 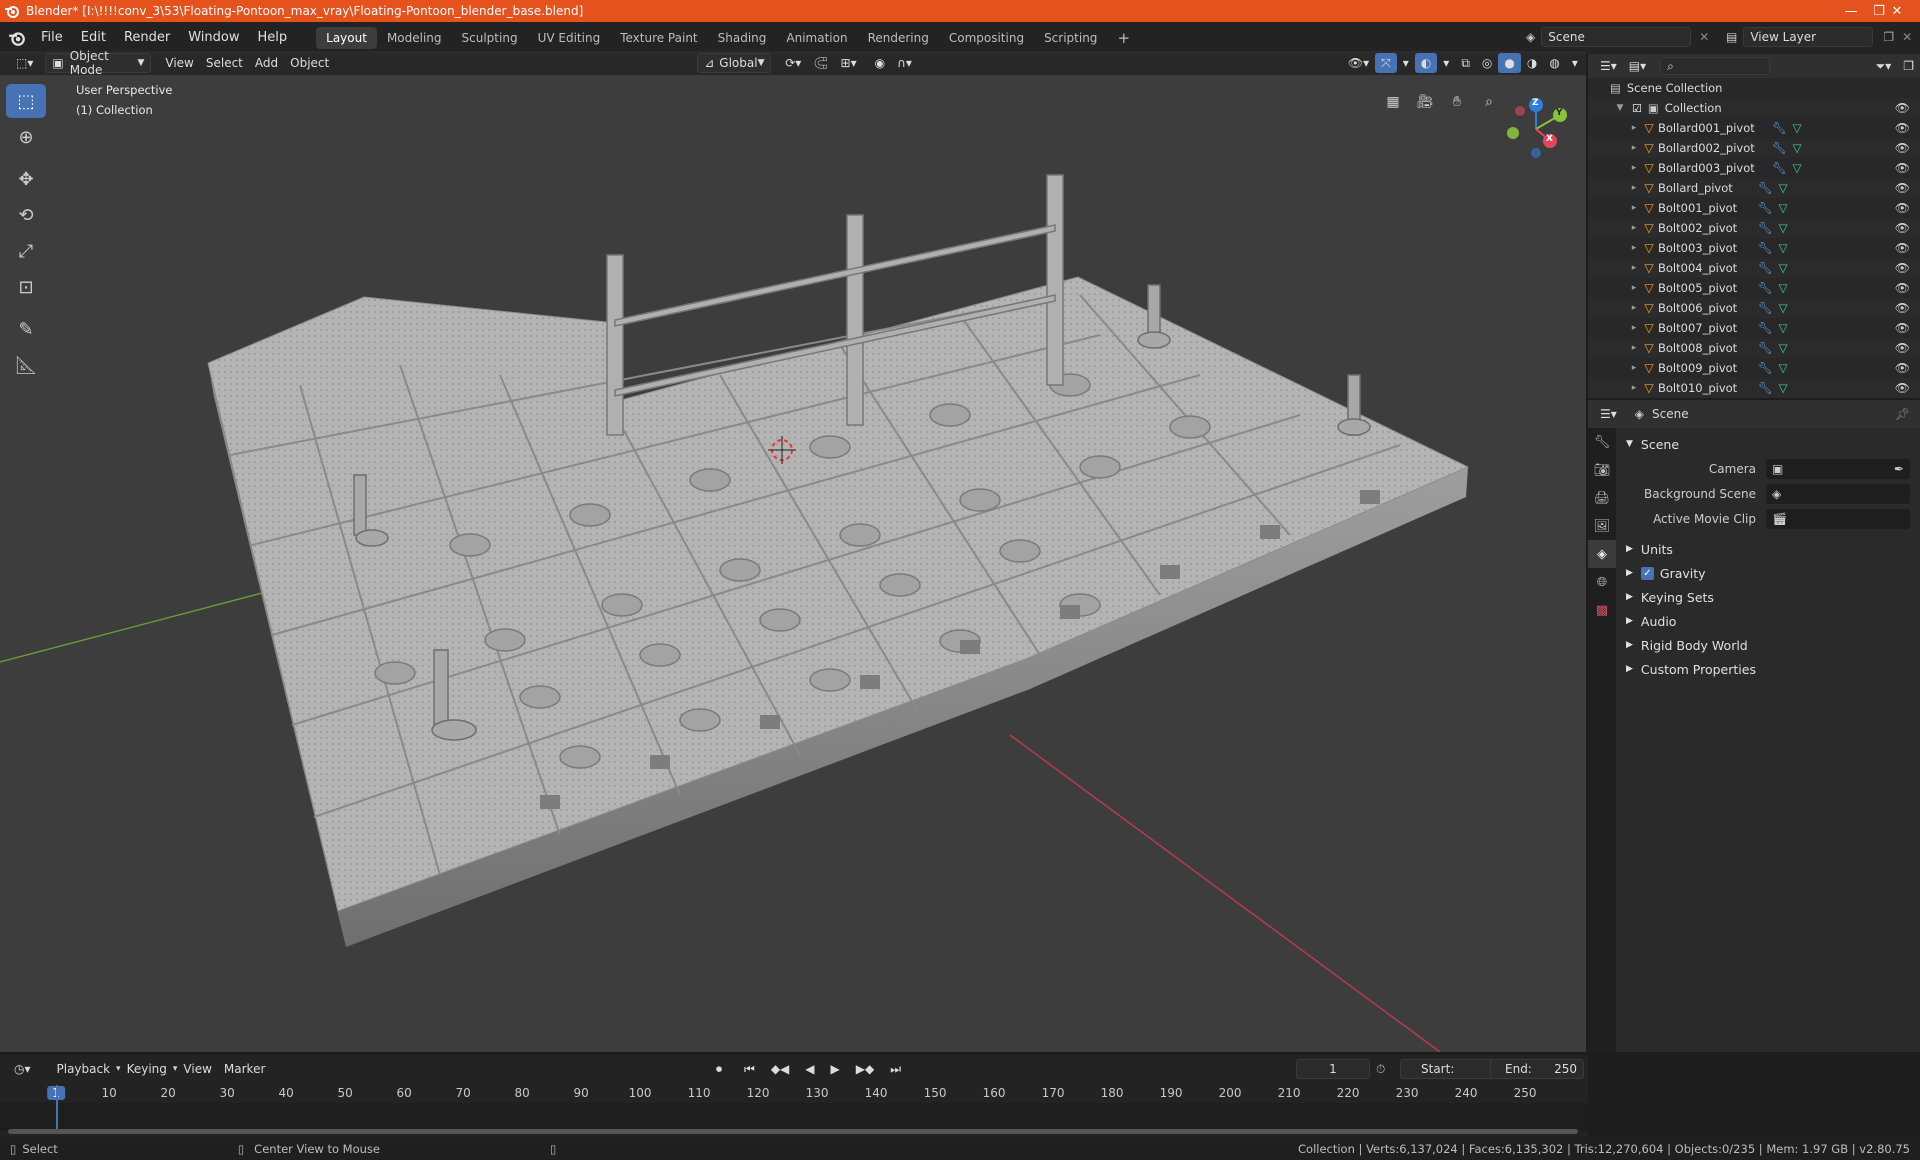 What do you see at coordinates (904, 63) in the screenshot?
I see `falloff-icon: ∩▾` at bounding box center [904, 63].